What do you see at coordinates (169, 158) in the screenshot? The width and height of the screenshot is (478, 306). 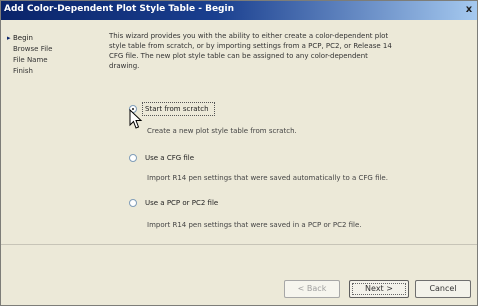 I see `option-label-use-cfg-file: Use a CFG file` at bounding box center [169, 158].